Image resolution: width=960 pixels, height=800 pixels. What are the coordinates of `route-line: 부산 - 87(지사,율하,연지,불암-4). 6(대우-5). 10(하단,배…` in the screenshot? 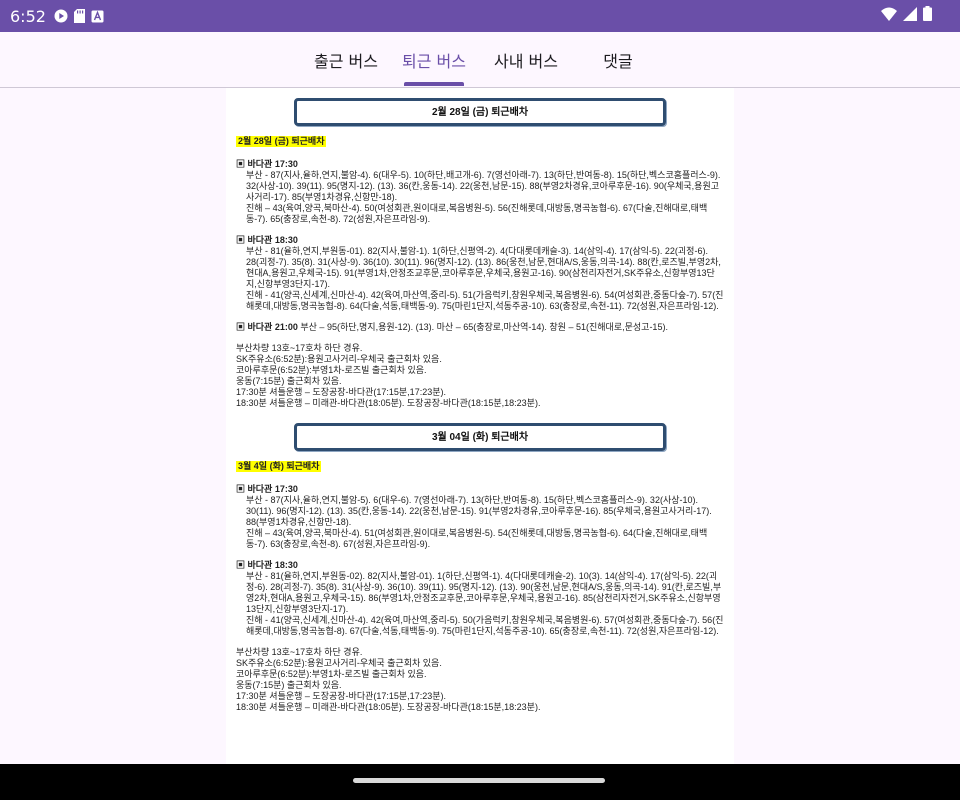 It's located at (483, 186).